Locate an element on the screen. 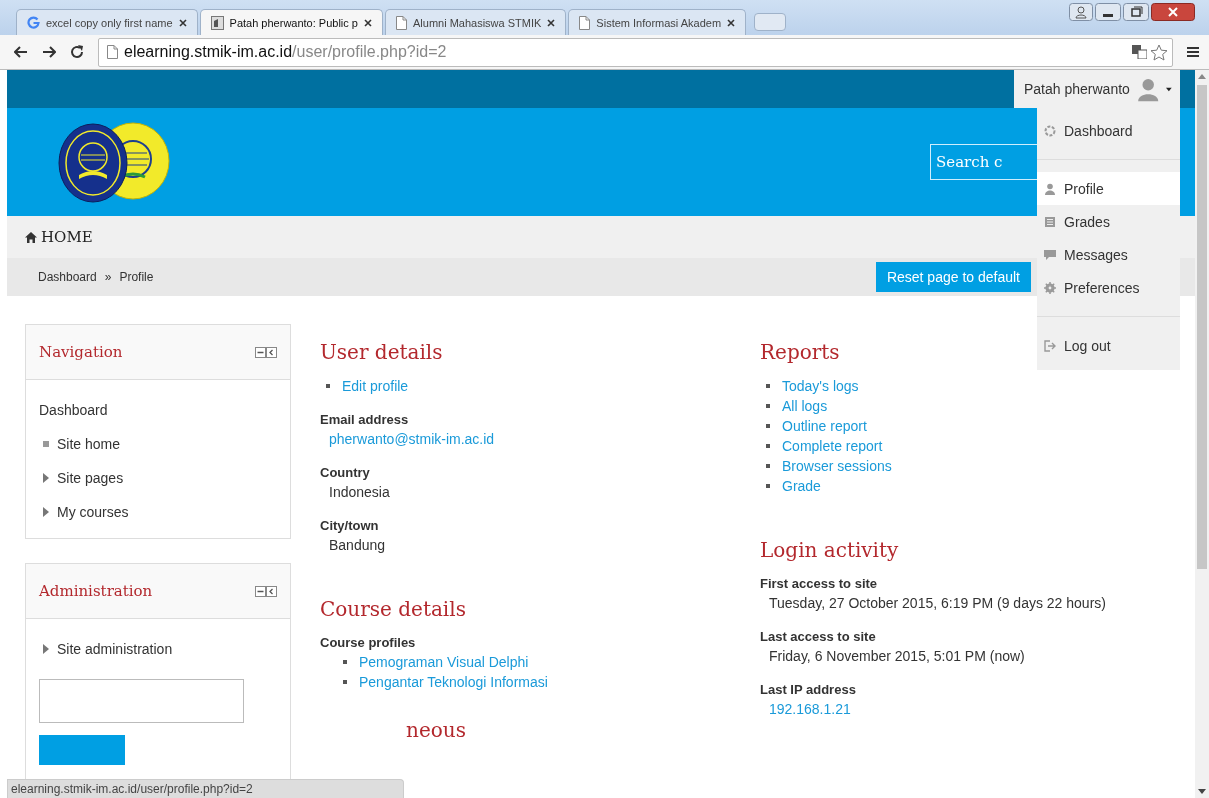 This screenshot has width=1209, height=798. field-value: Tuesday, 27 October 2015, 6:19 PM (9 days 22 hours) is located at coordinates (937, 603).